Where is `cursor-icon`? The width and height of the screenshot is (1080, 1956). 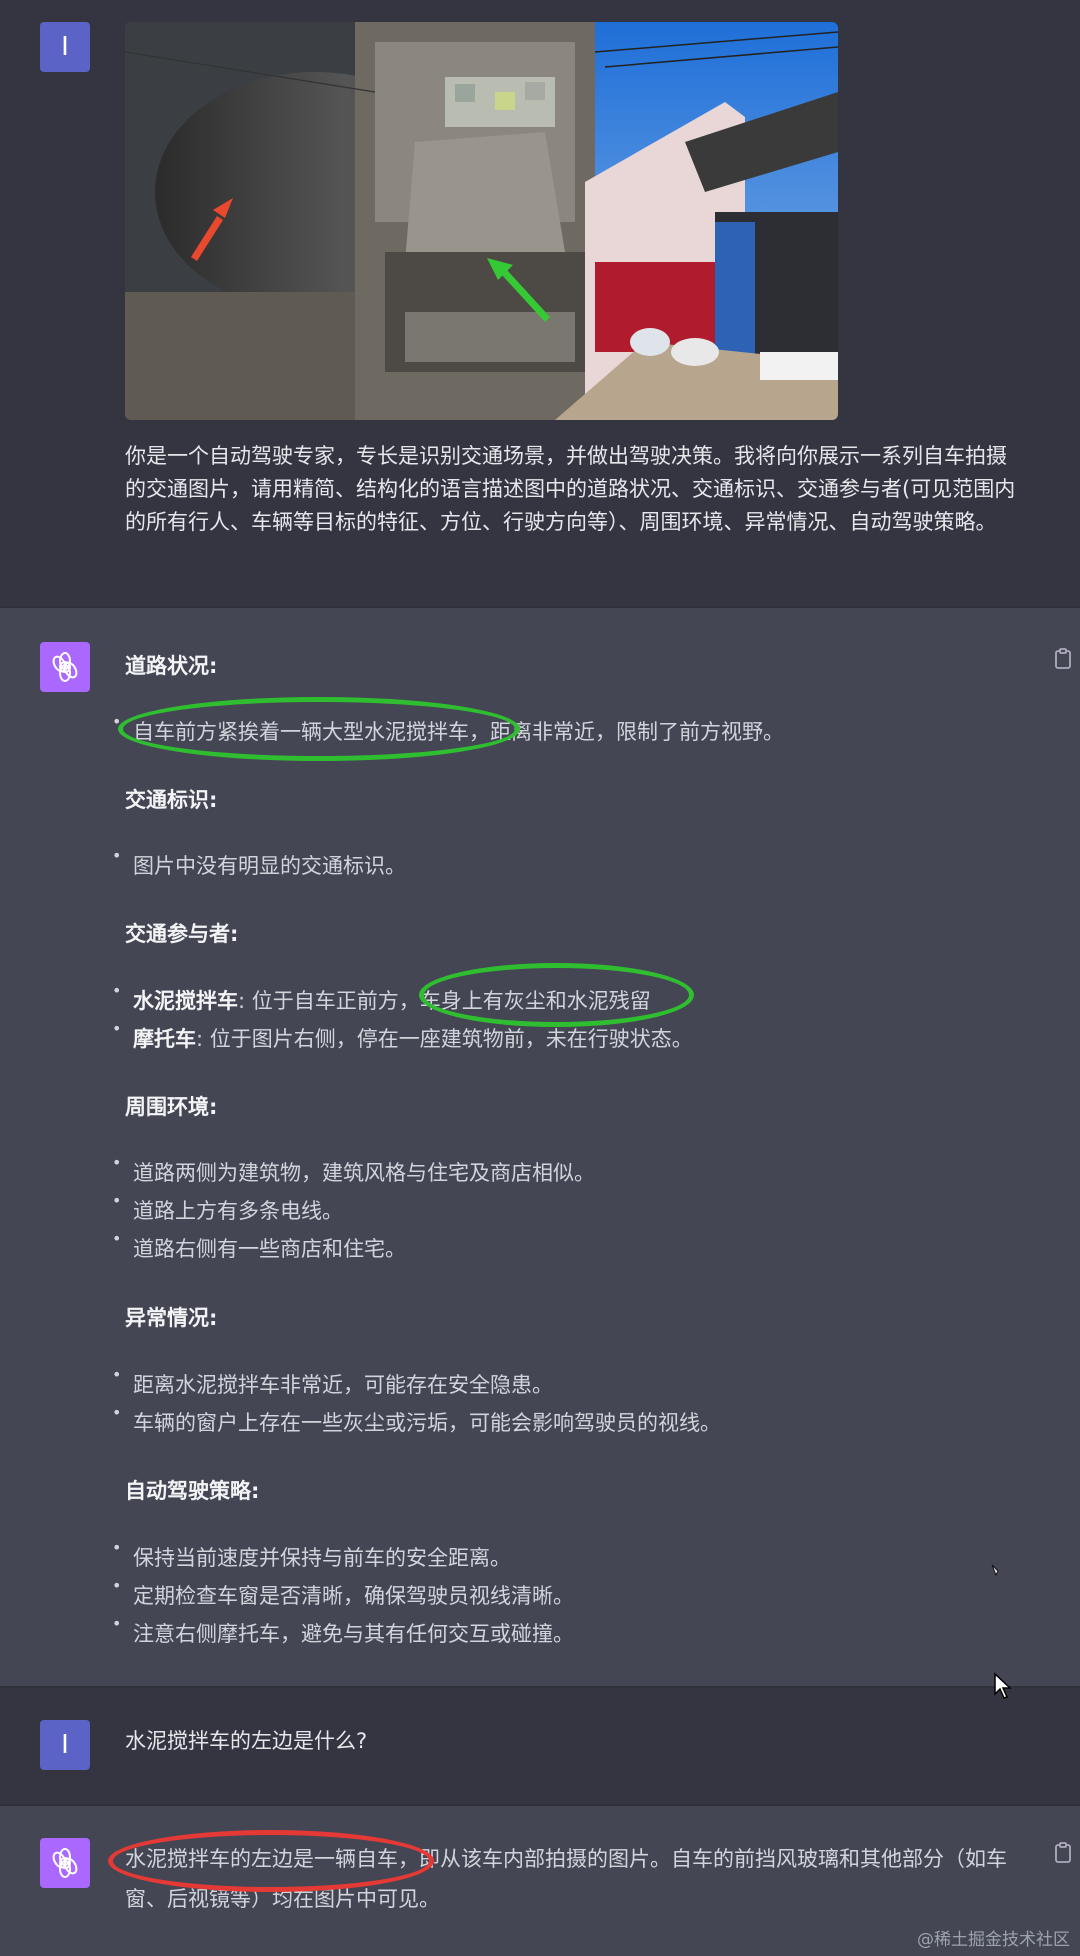
cursor-icon is located at coordinates (998, 1571).